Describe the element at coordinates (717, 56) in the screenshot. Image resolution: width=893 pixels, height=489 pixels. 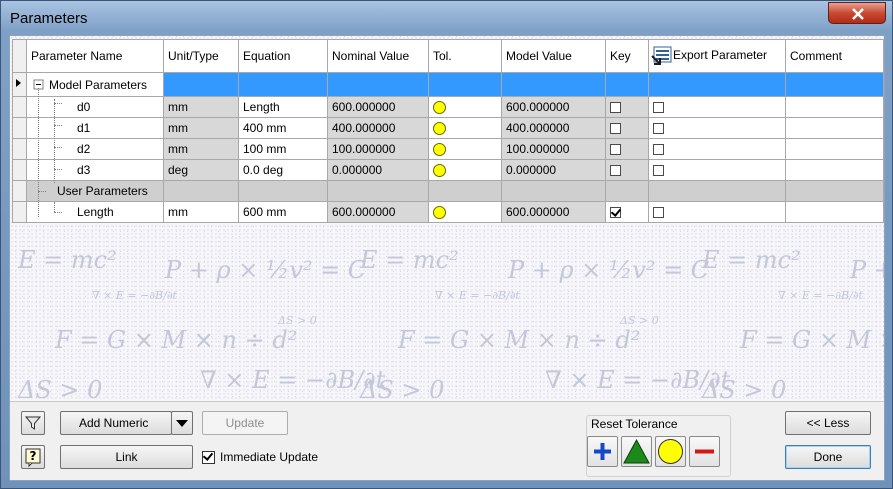
I see `col-export-parameter: Export Parameter` at that location.